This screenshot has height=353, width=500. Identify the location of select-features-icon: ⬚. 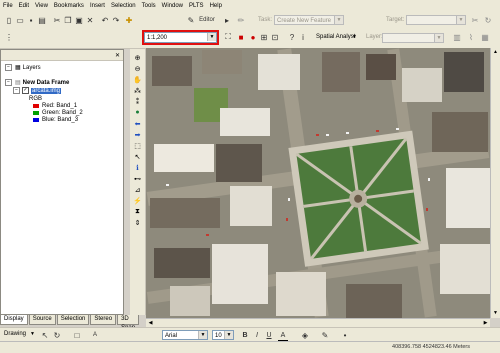
(137, 145).